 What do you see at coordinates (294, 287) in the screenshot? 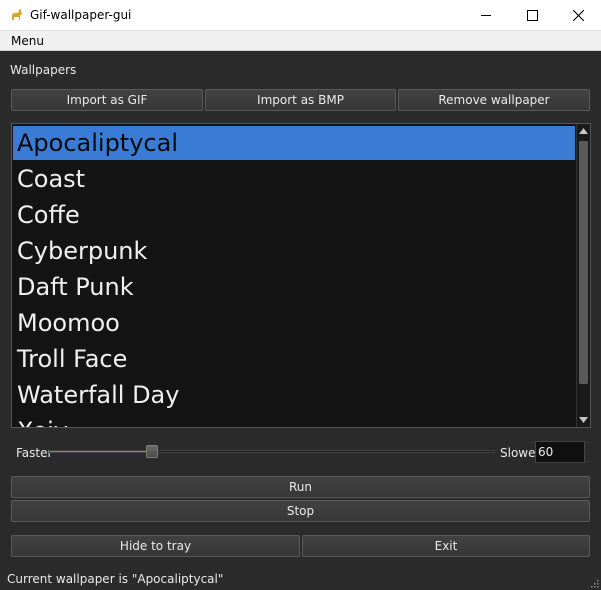
I see `list-item: Daft Punk` at bounding box center [294, 287].